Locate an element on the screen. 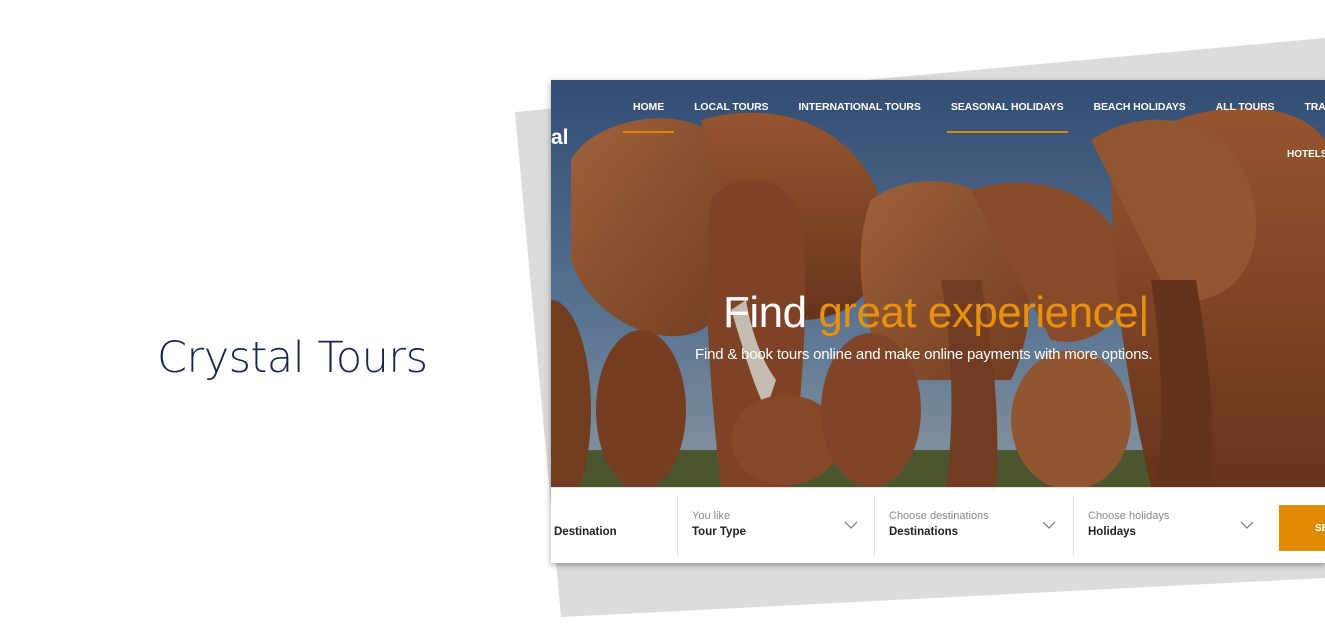 The width and height of the screenshot is (1325, 625). nav-travel: TRA is located at coordinates (1314, 108).